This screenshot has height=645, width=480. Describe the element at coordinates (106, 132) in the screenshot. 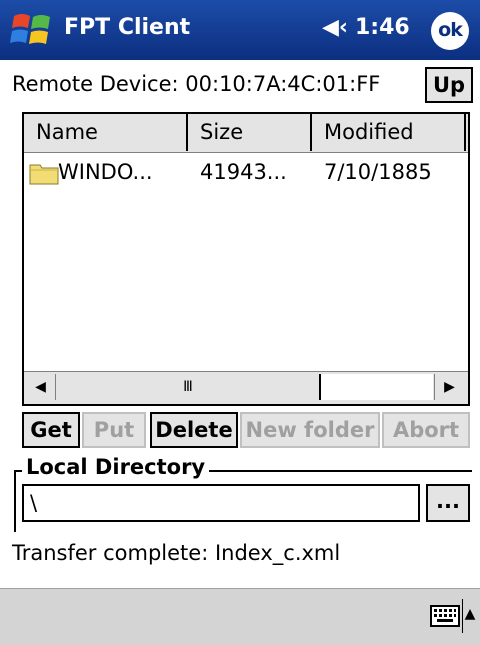

I see `column-header-name: Name` at that location.